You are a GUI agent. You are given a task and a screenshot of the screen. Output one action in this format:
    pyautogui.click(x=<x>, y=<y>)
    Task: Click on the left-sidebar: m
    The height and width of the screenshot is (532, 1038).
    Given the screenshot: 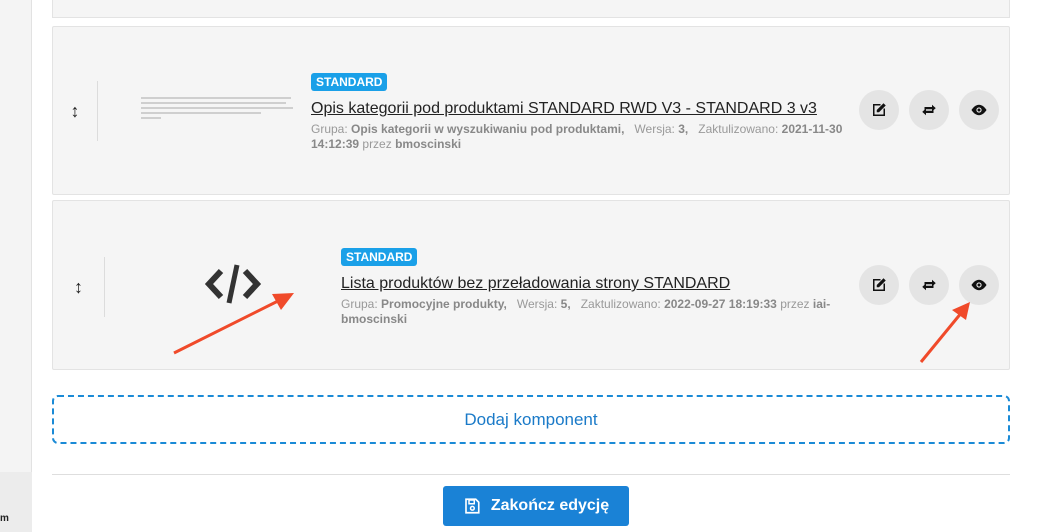 What is the action you would take?
    pyautogui.click(x=16, y=266)
    